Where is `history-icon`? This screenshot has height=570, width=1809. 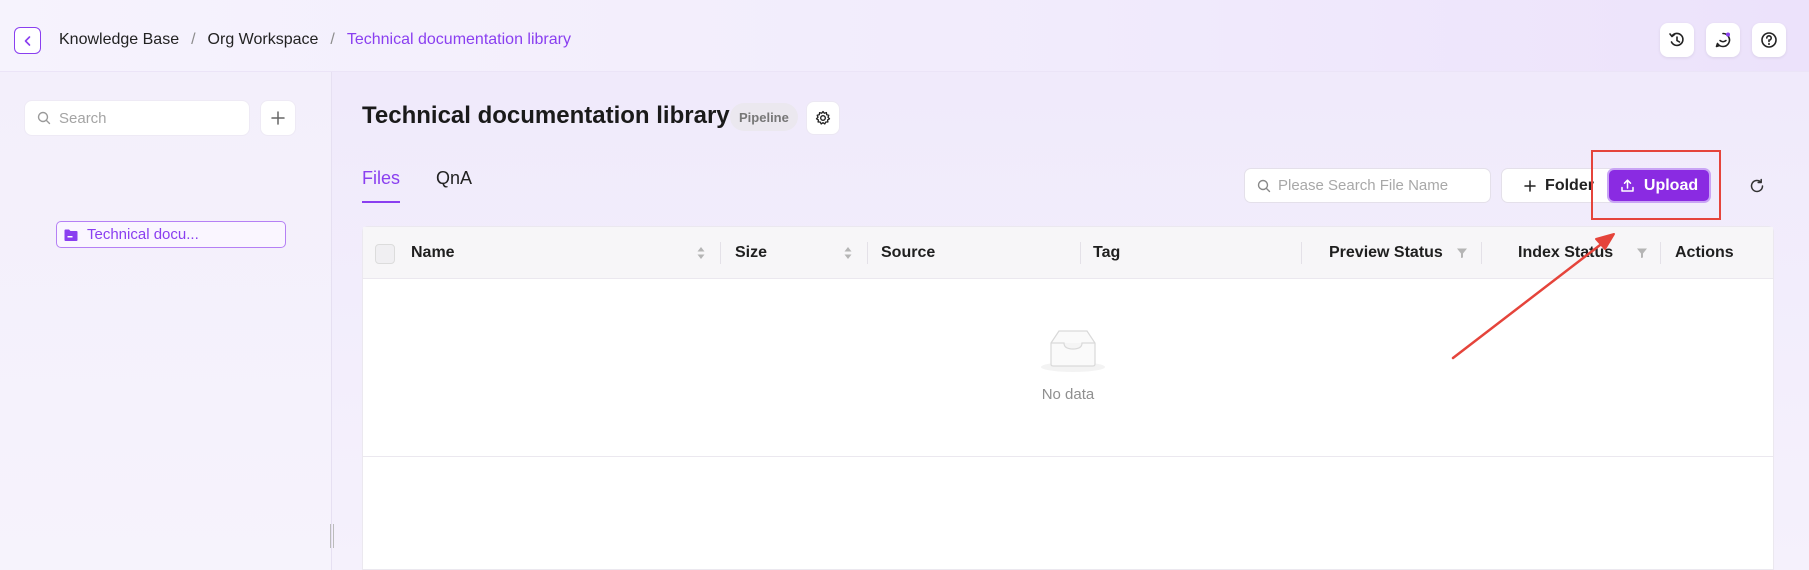
history-icon is located at coordinates (1676, 39).